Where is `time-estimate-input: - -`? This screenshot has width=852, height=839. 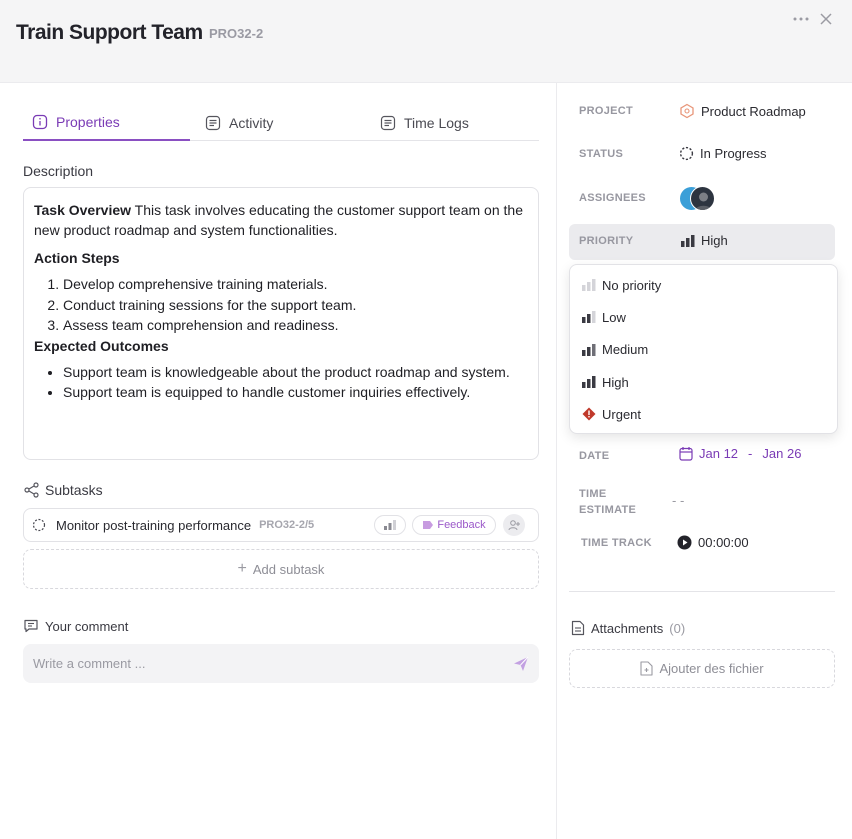 time-estimate-input: - - is located at coordinates (678, 500).